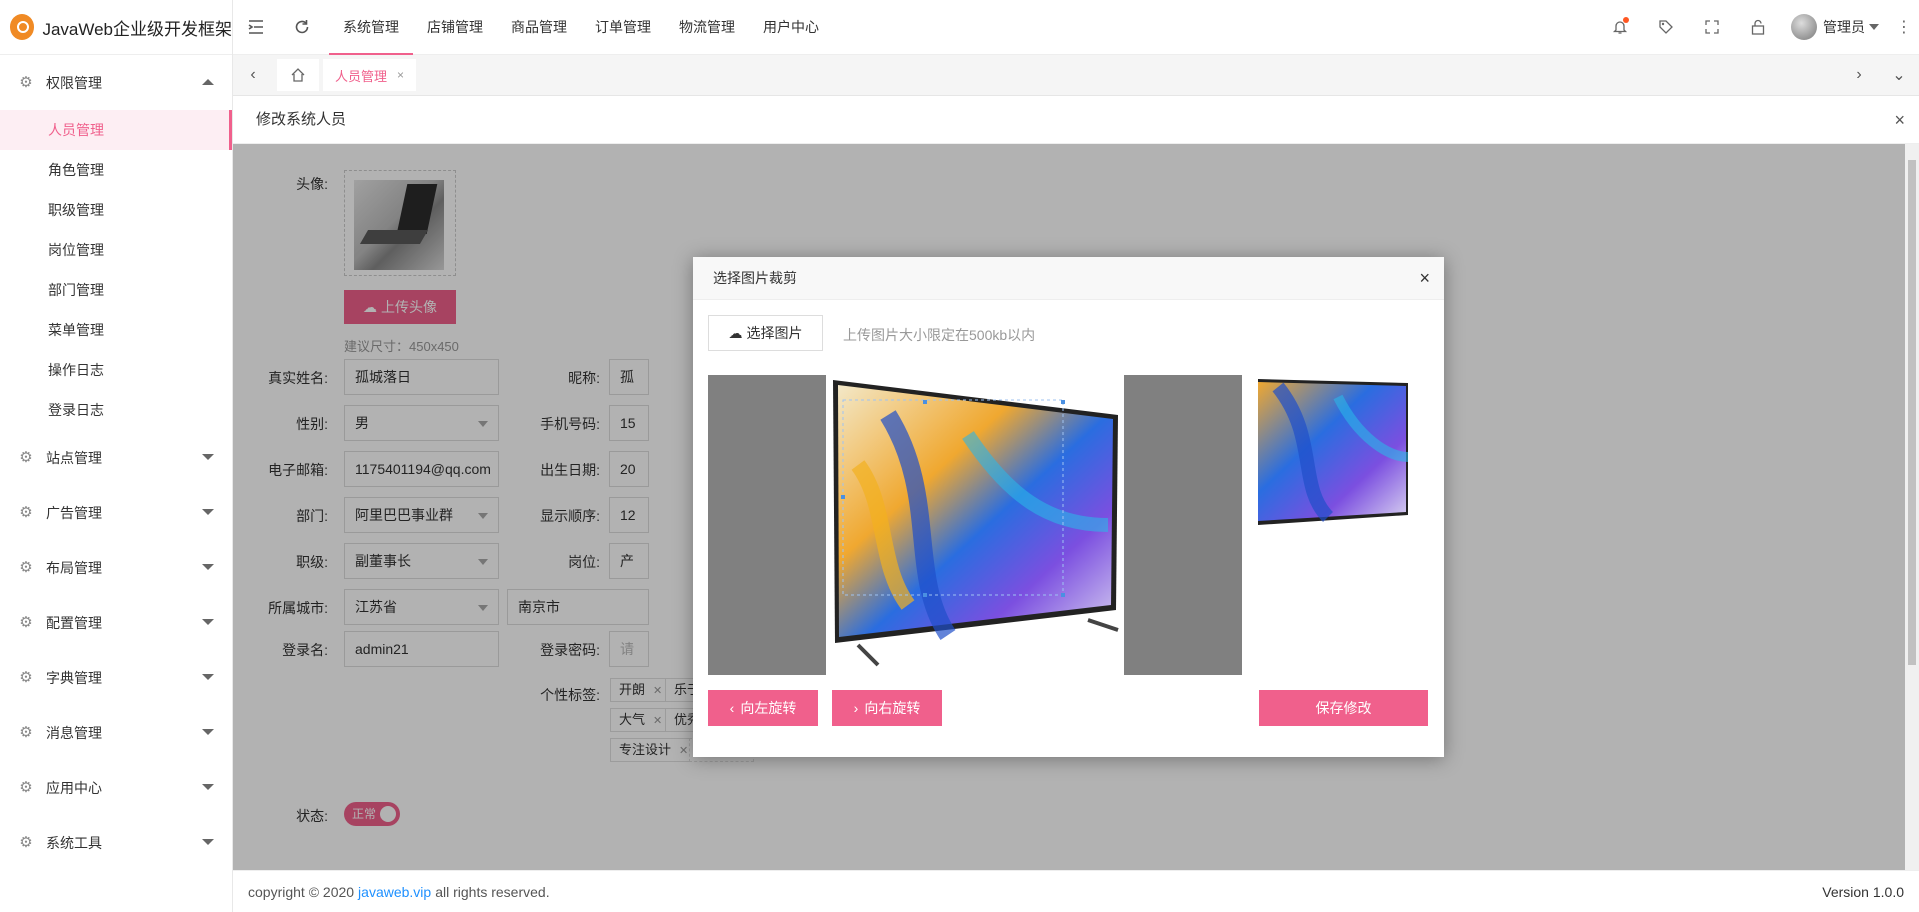  I want to click on menu-group-message: ⚙ 消息管理, so click(116, 732).